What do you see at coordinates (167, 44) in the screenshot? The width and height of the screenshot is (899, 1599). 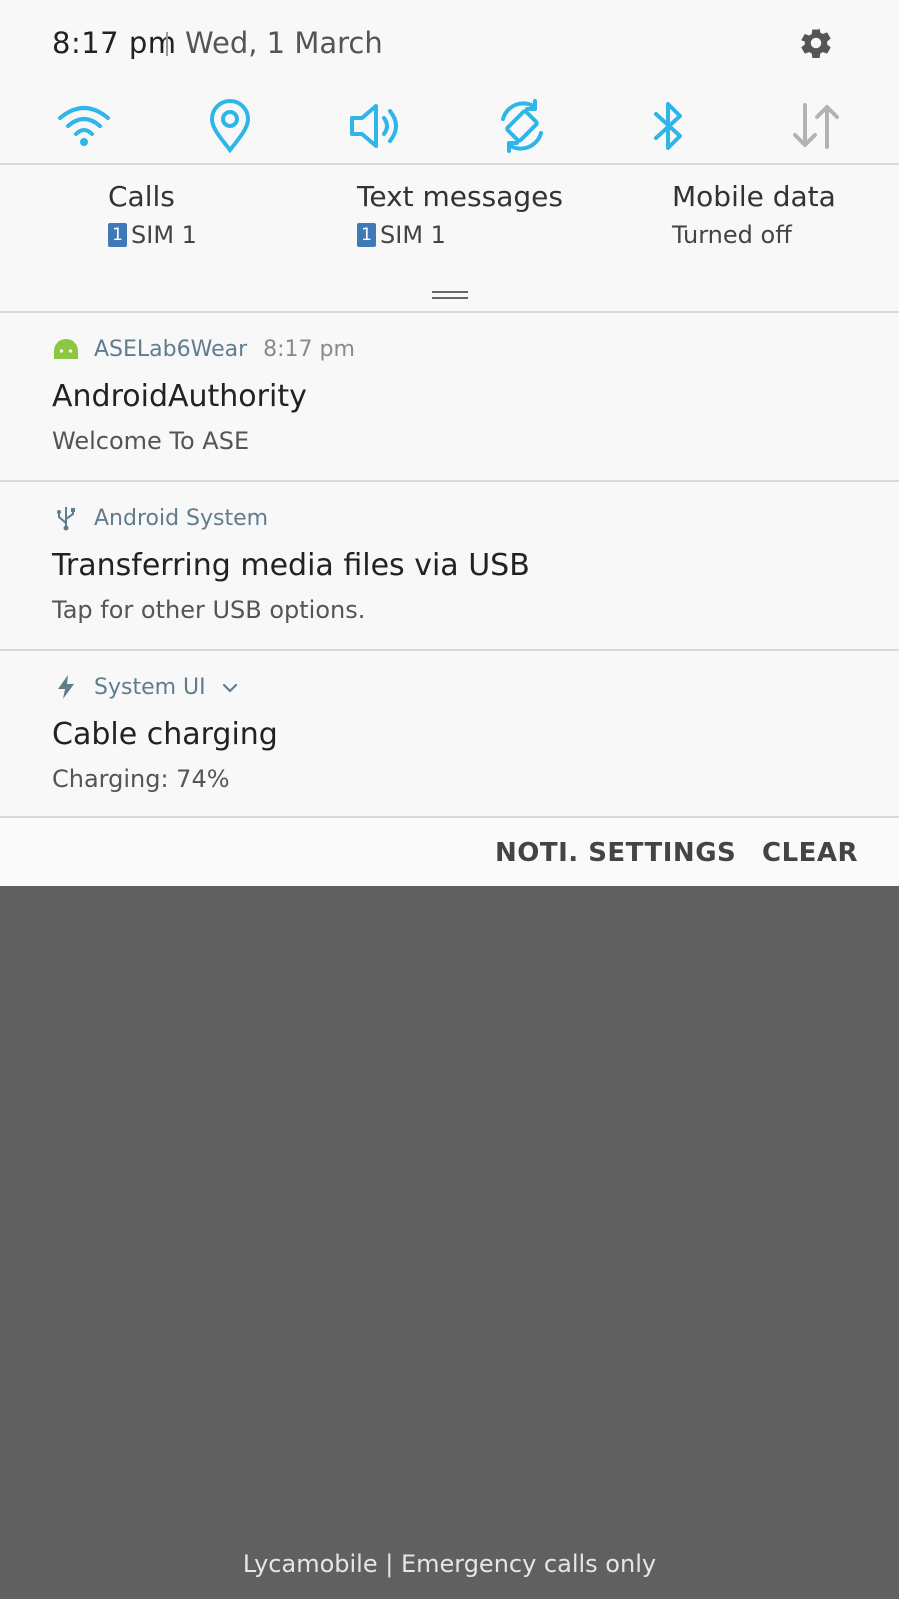 I see `status-separator` at bounding box center [167, 44].